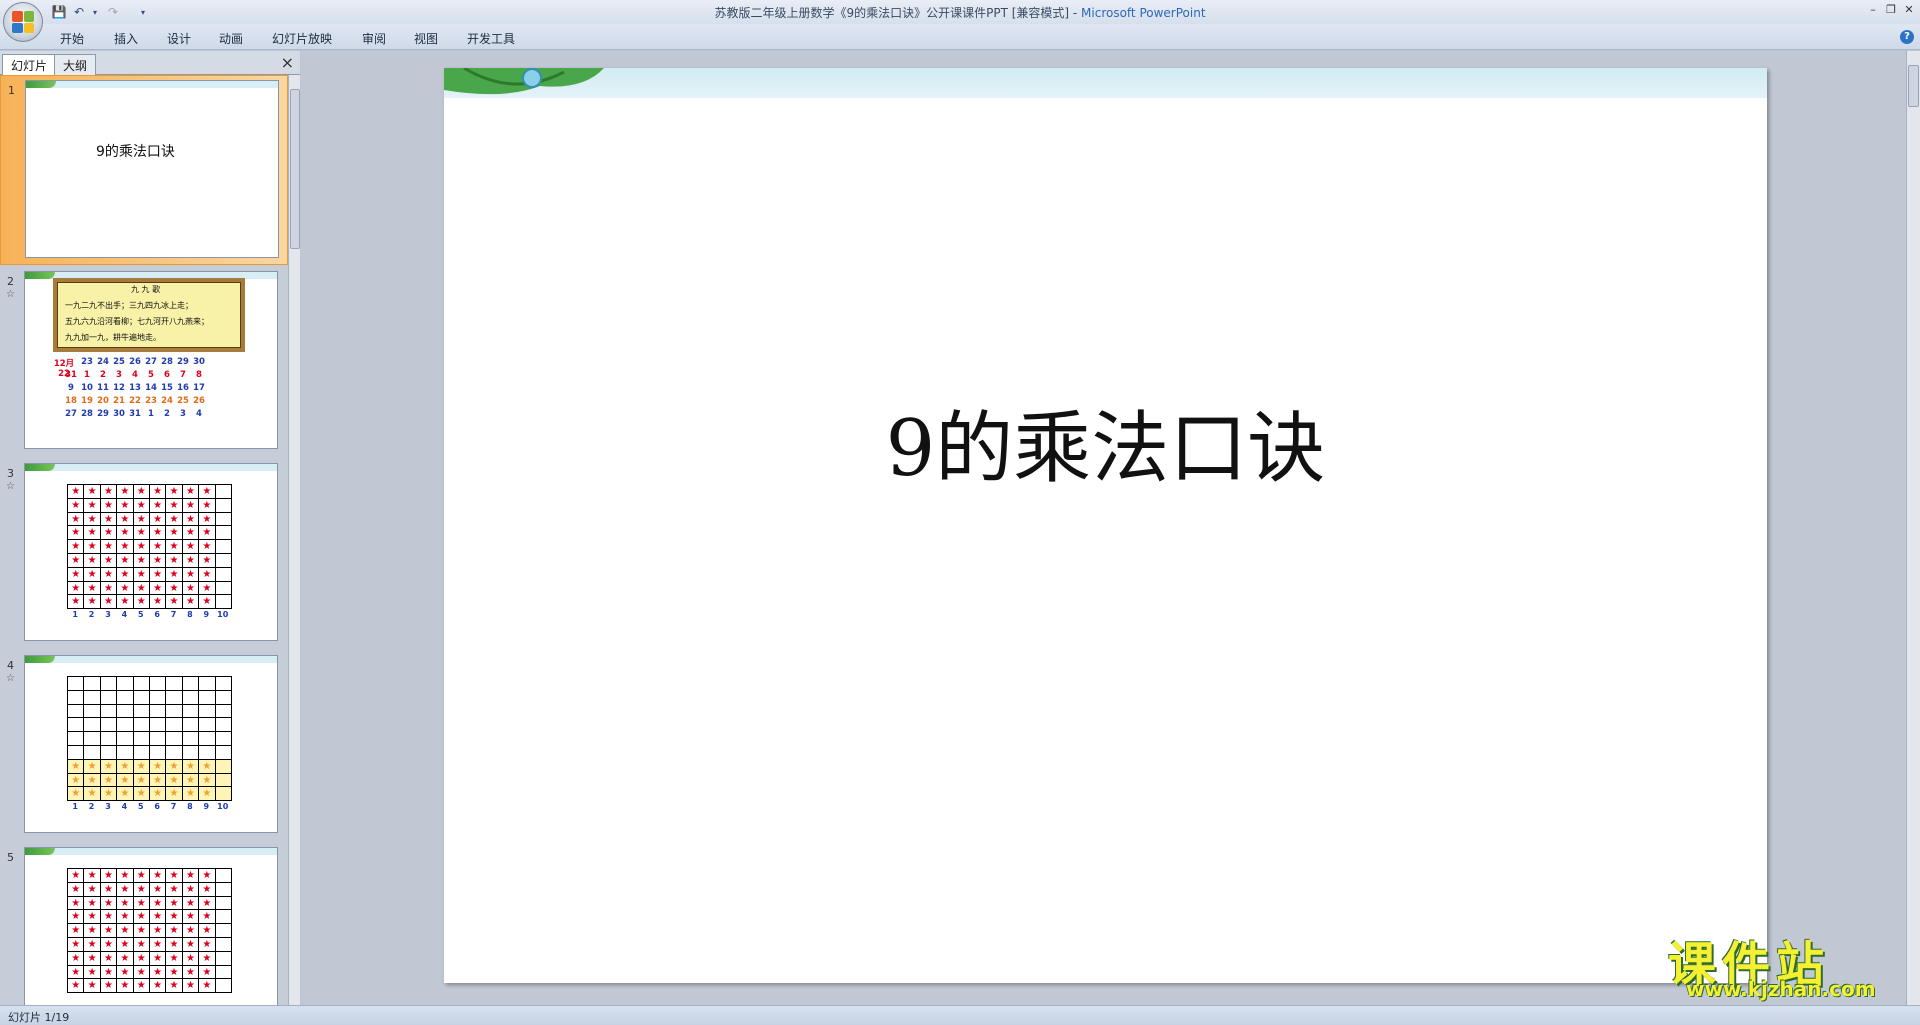 This screenshot has height=1025, width=1920. I want to click on calendar-day: 23, so click(87, 362).